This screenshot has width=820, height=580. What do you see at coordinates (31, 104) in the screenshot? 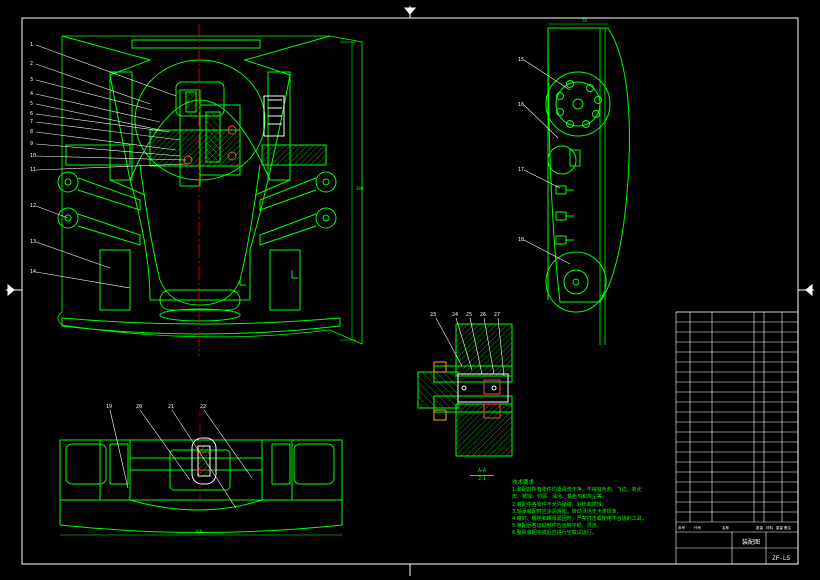
I see `front-view-callout: 5` at bounding box center [31, 104].